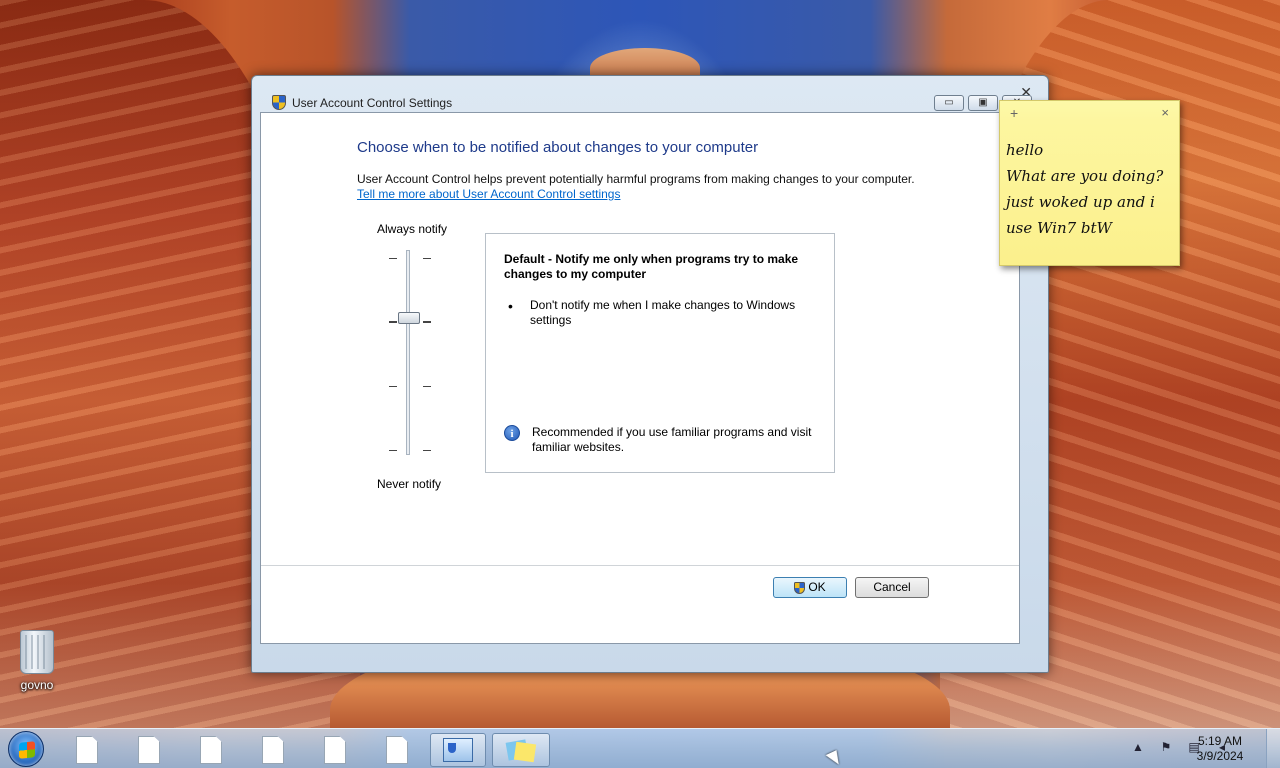 This screenshot has width=1280, height=768. Describe the element at coordinates (409, 318) in the screenshot. I see `notification-slider-thumb` at that location.